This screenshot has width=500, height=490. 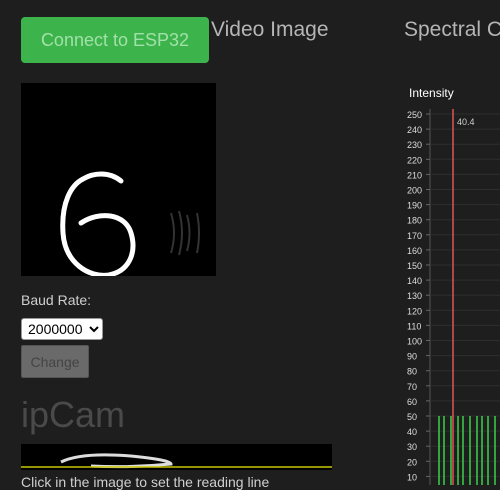 I want to click on y-tick-label: 40, so click(x=412, y=432).